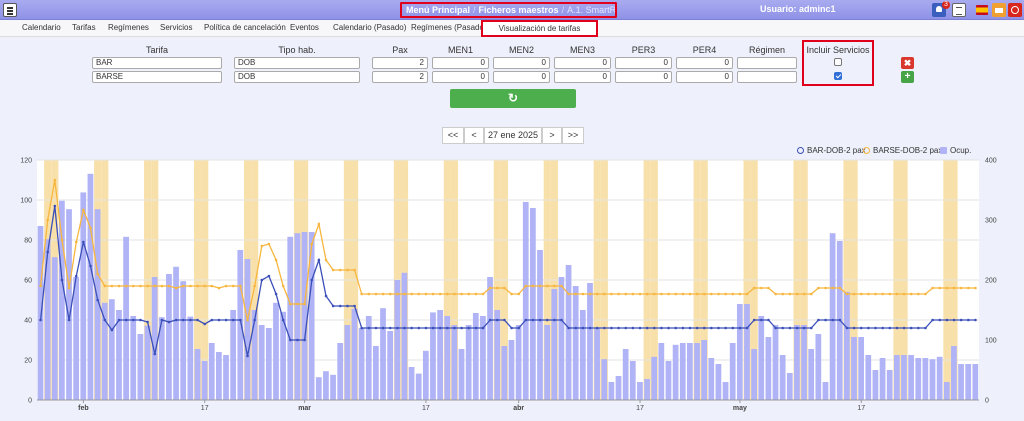 This screenshot has width=1024, height=421. What do you see at coordinates (83, 408) in the screenshot?
I see `x-tick-label: feb` at bounding box center [83, 408].